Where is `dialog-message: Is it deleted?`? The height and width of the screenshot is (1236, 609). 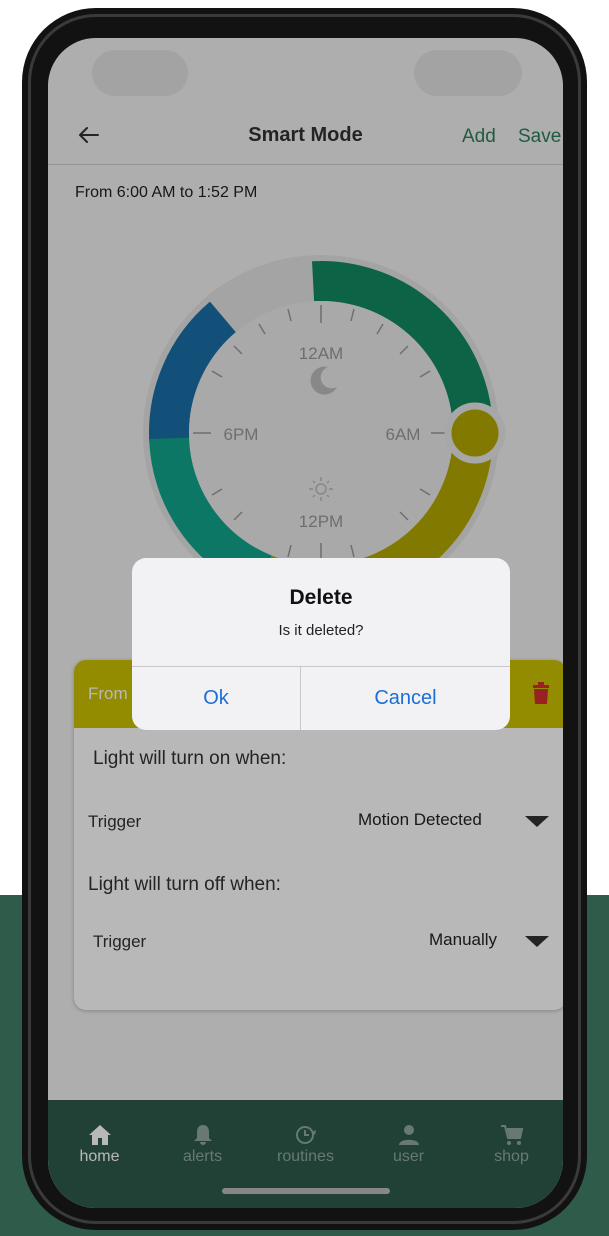 dialog-message: Is it deleted? is located at coordinates (321, 630).